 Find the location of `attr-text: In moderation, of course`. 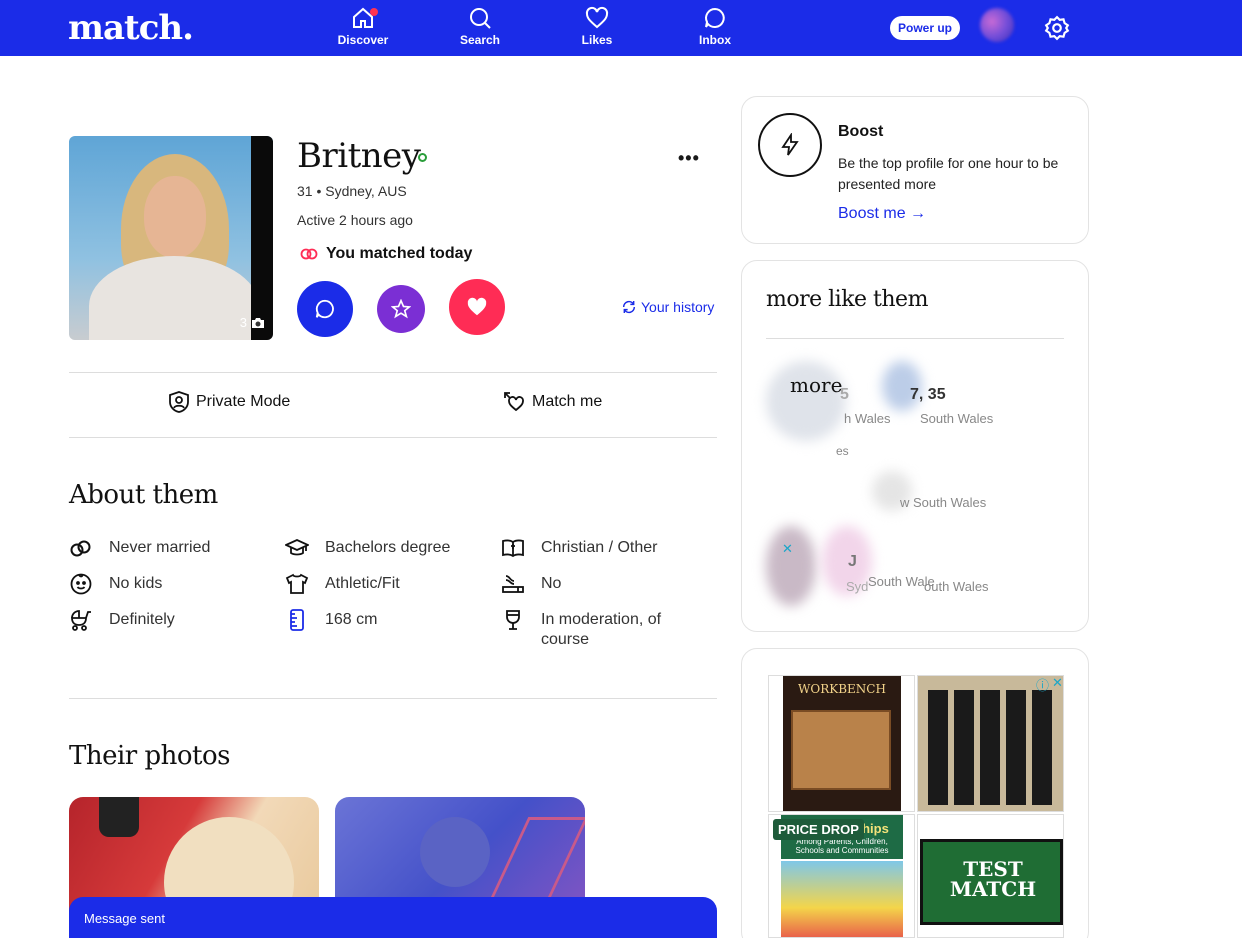

attr-text: In moderation, of course is located at coordinates (601, 629).